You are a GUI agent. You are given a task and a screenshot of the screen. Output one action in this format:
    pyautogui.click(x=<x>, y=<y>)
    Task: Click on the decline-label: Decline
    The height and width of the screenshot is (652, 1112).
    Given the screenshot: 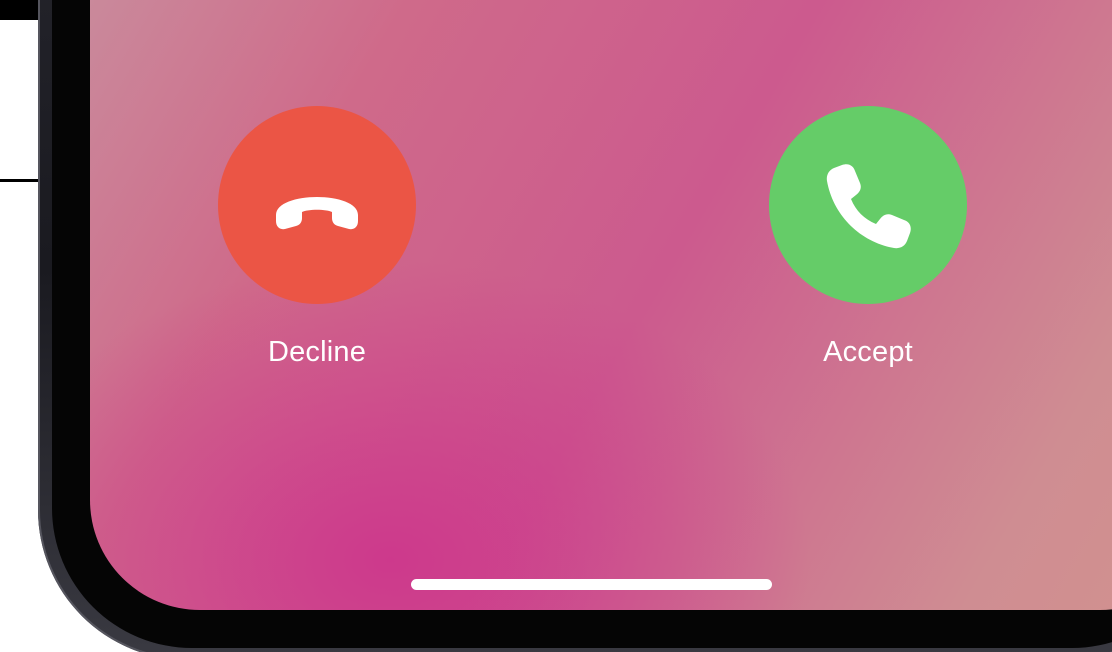 What is the action you would take?
    pyautogui.click(x=317, y=352)
    